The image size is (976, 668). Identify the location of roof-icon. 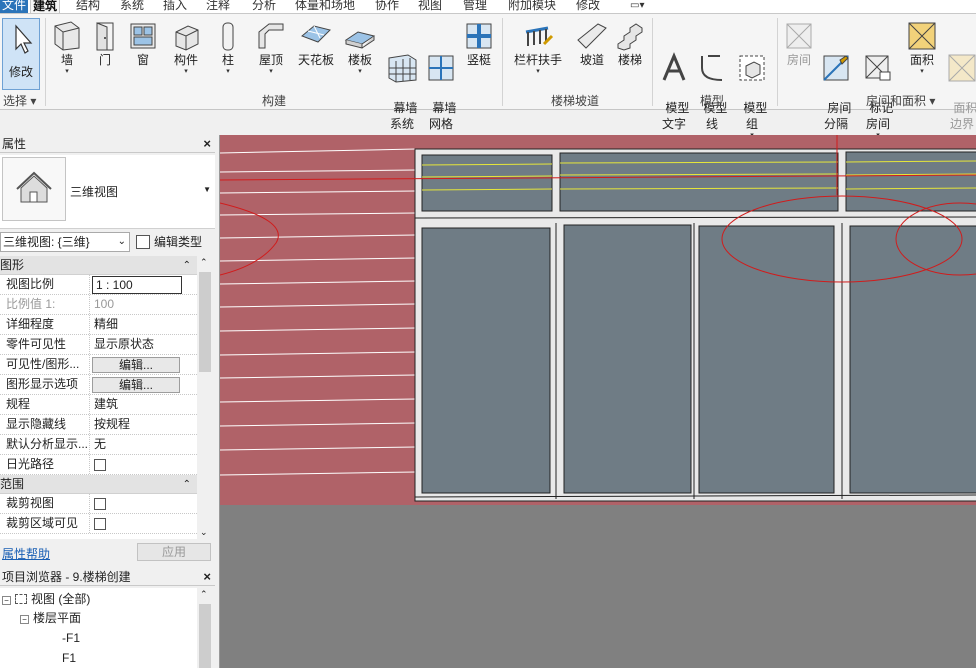
(271, 36).